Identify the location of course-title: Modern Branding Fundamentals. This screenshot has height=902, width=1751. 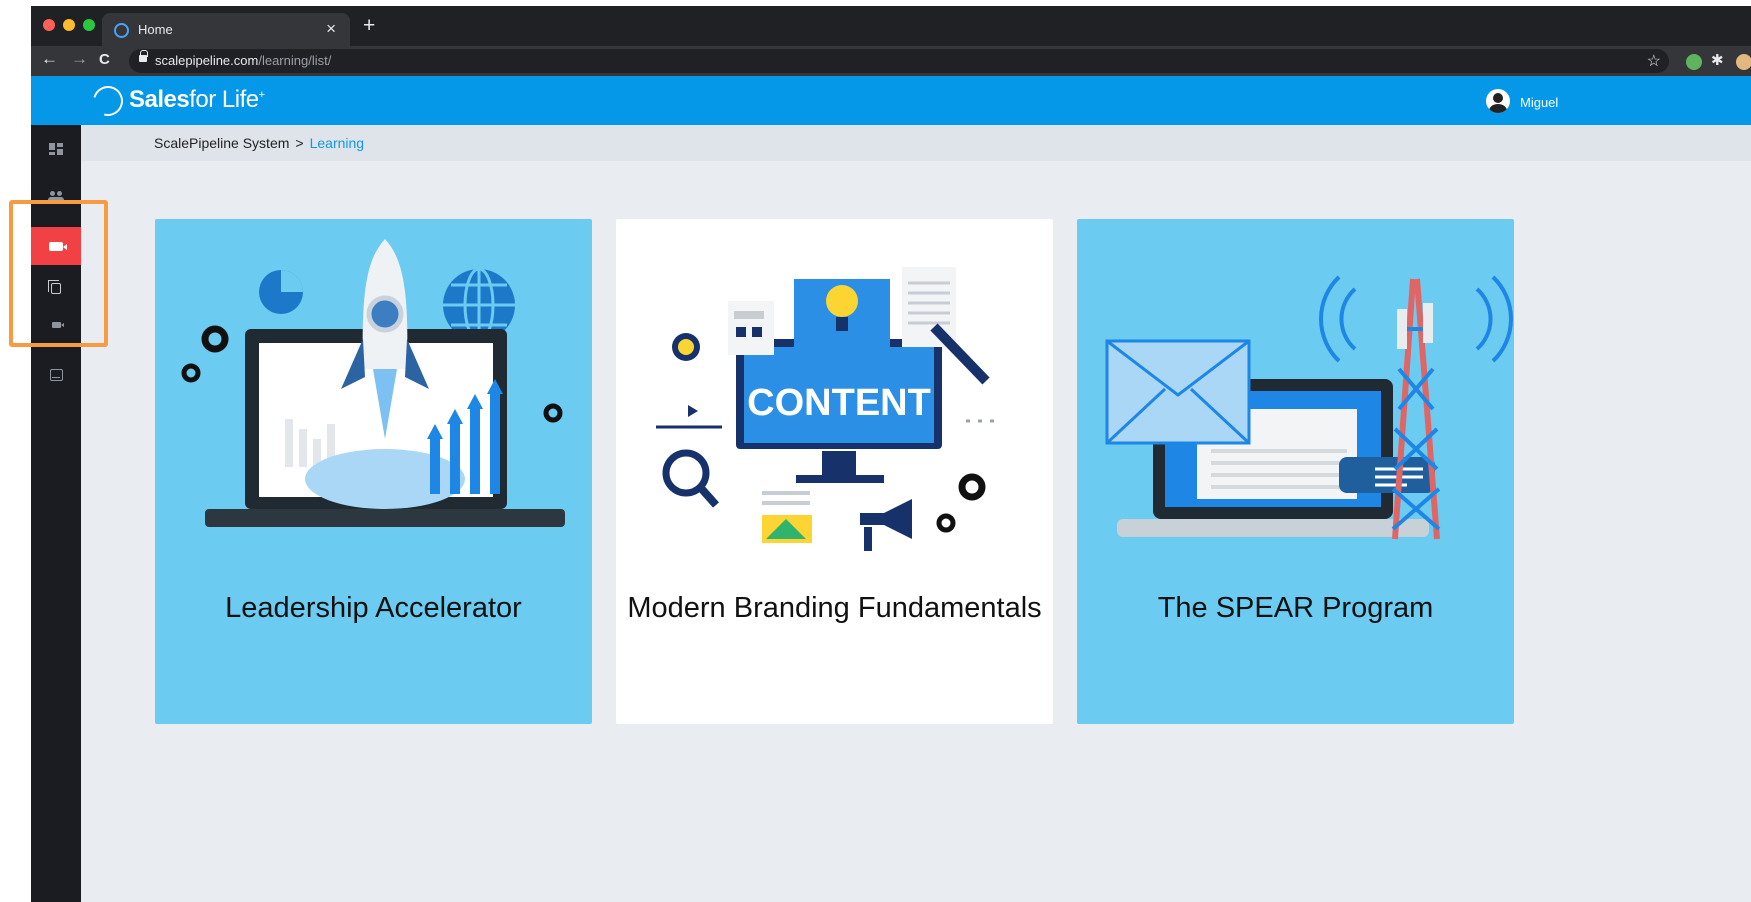
(834, 608).